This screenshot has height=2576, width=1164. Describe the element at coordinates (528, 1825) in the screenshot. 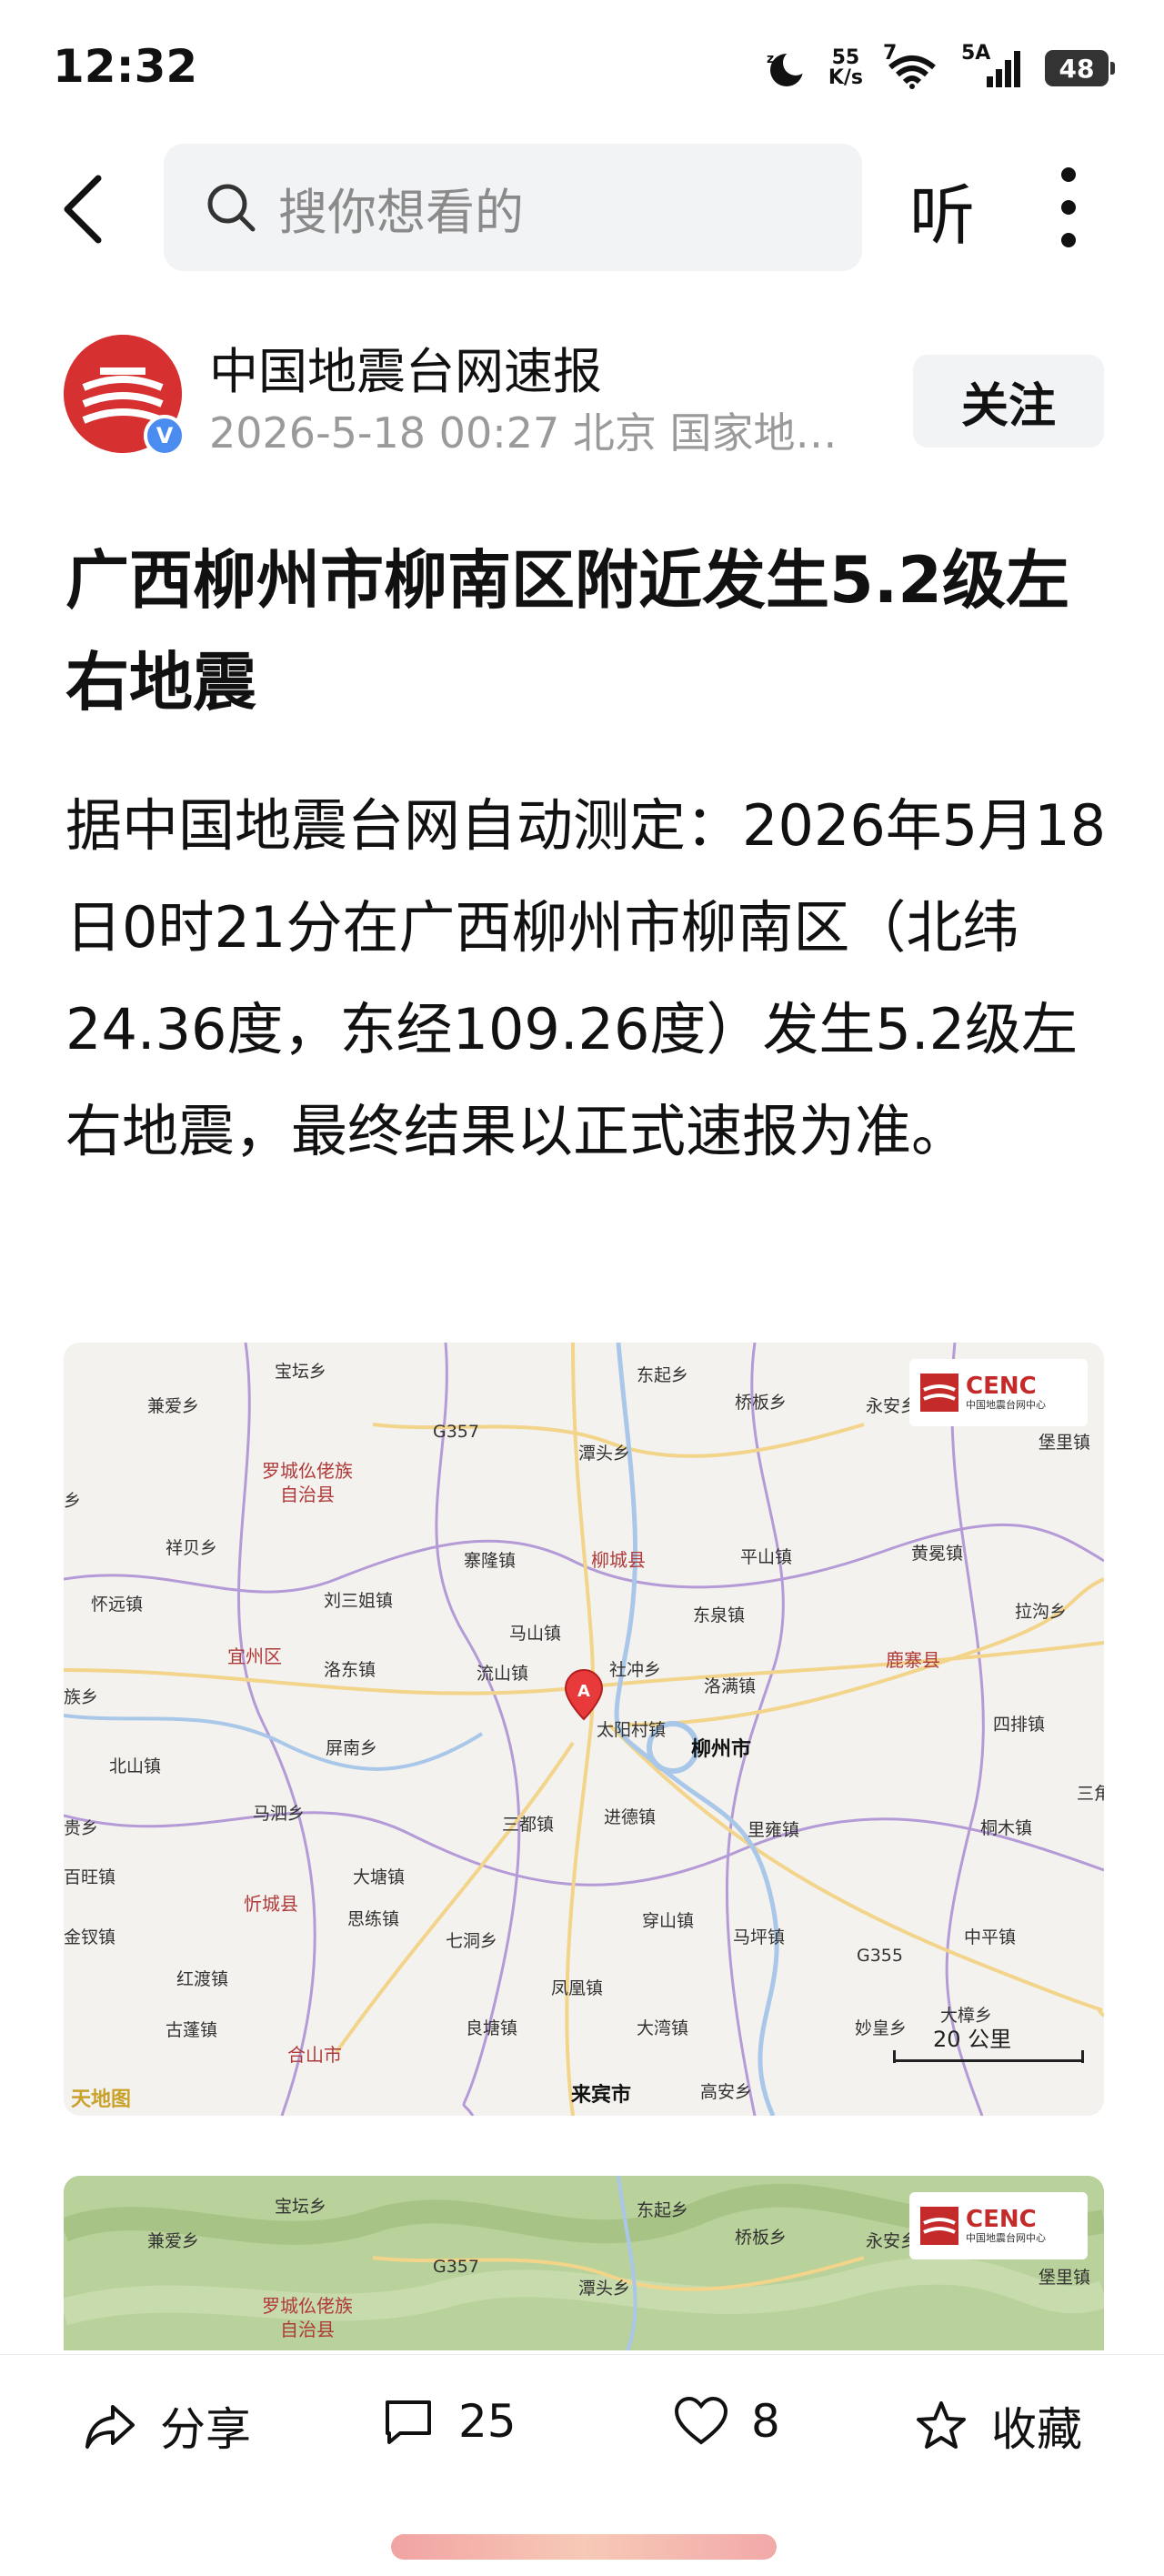

I see `svg-text: 三都镇` at that location.